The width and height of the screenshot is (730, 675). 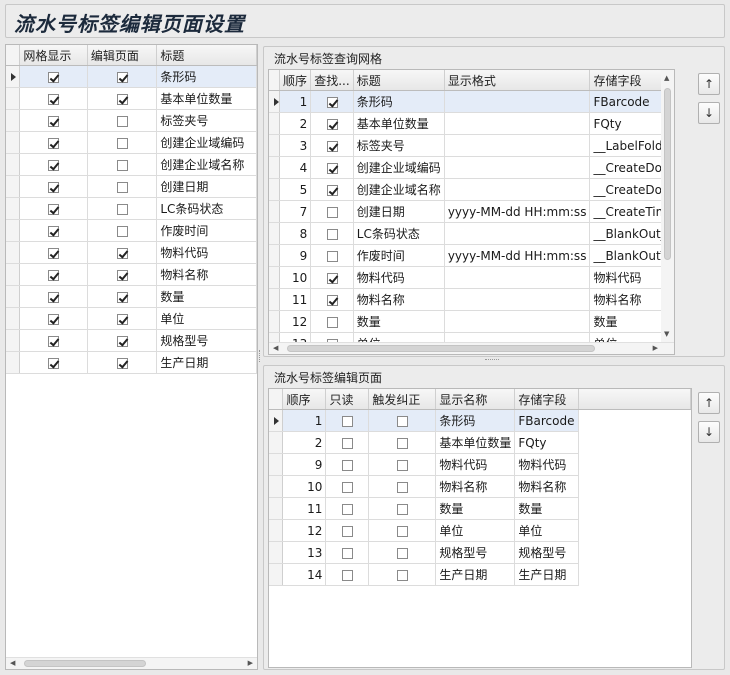 I want to click on title-cell: 条形码, so click(x=399, y=101).